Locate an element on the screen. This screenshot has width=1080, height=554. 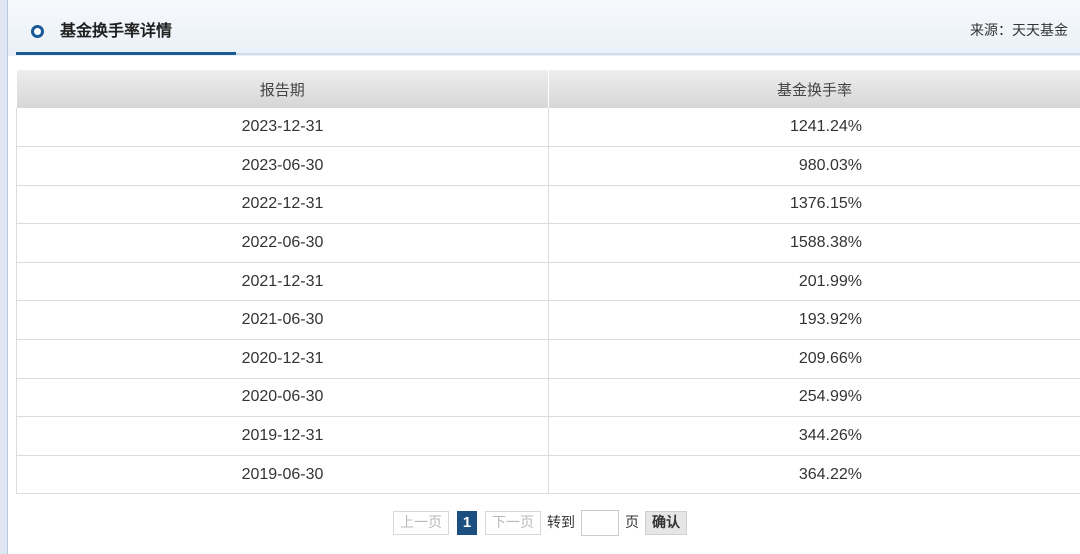
report-period-cell: 2022-06-30 is located at coordinates (282, 243).